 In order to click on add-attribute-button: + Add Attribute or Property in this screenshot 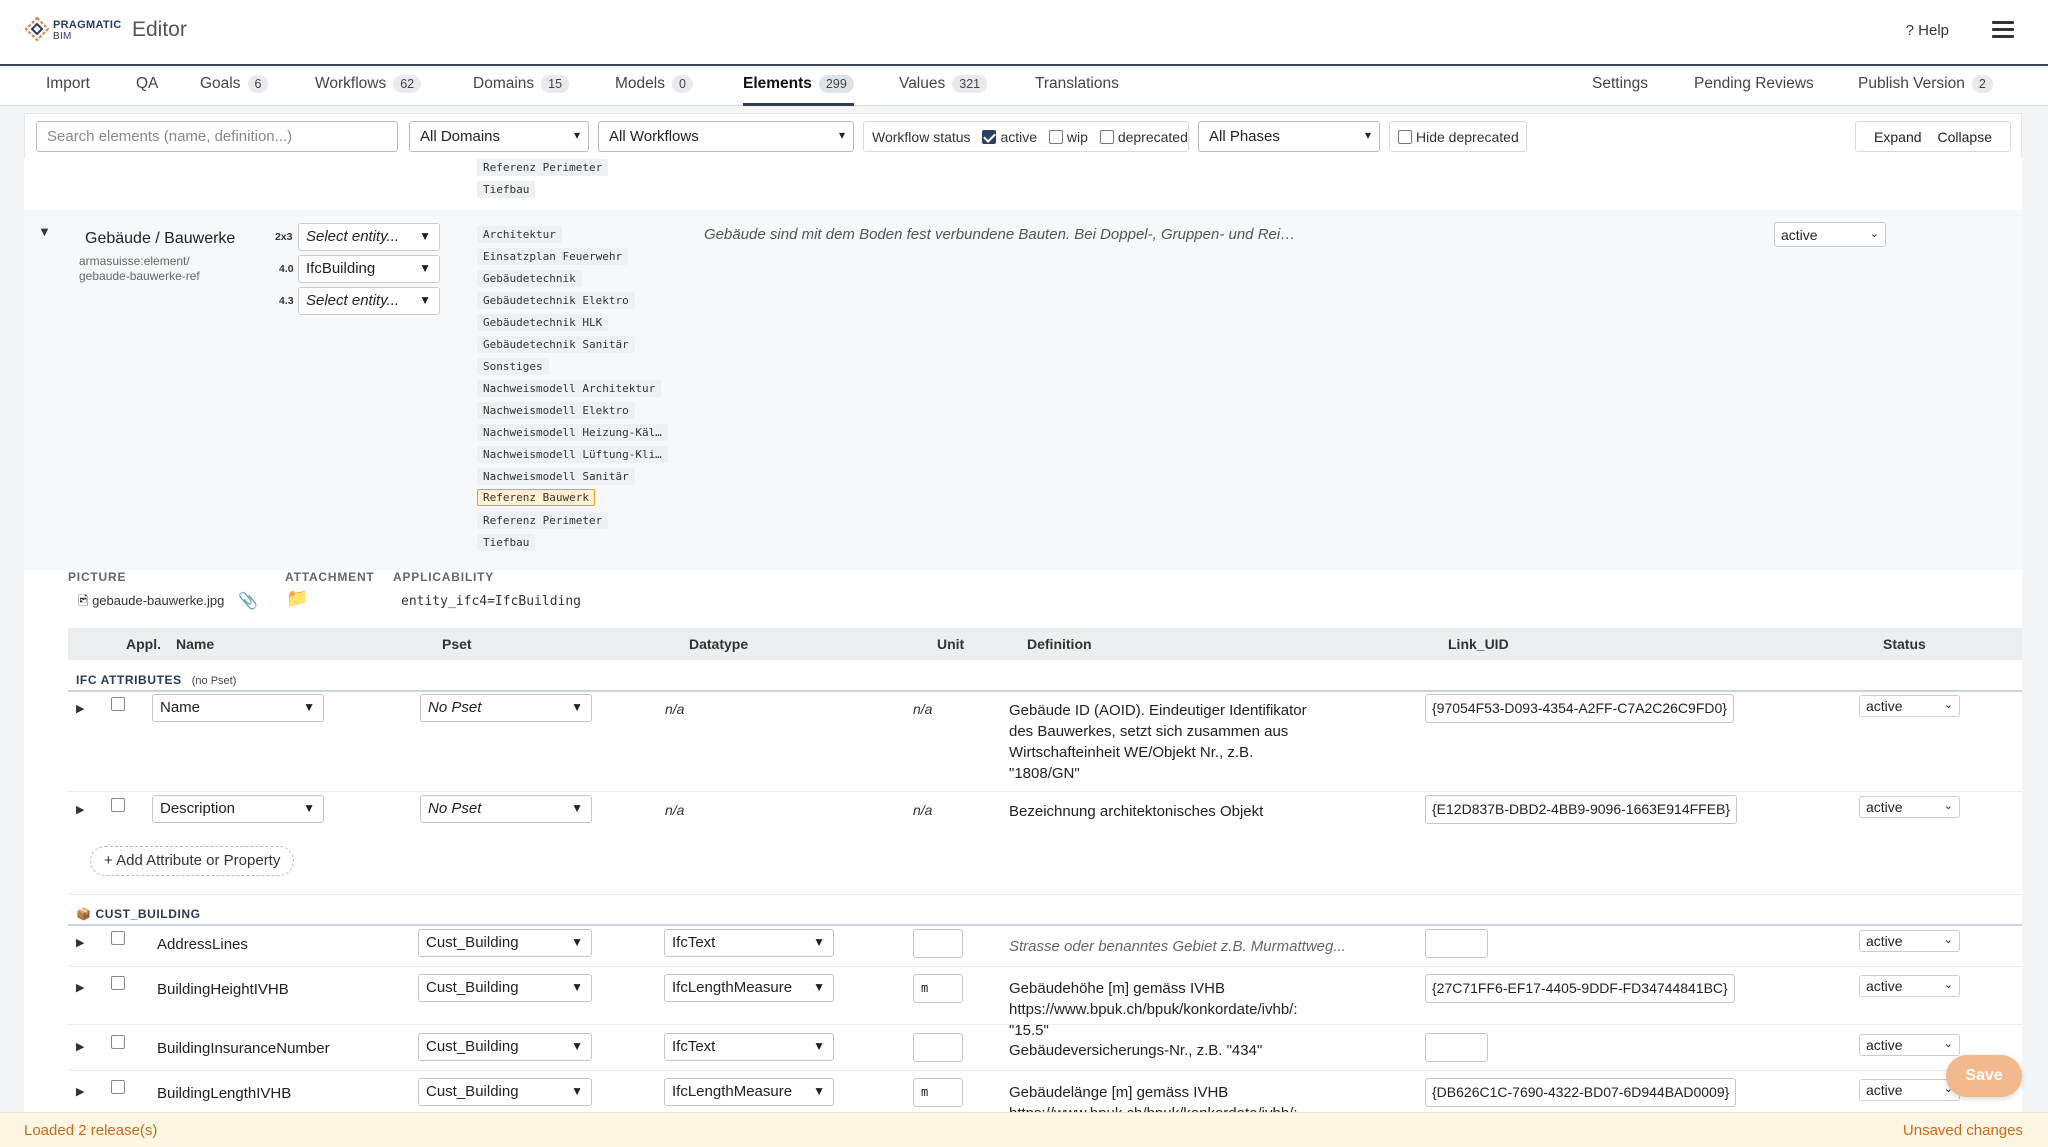, I will do `click(192, 861)`.